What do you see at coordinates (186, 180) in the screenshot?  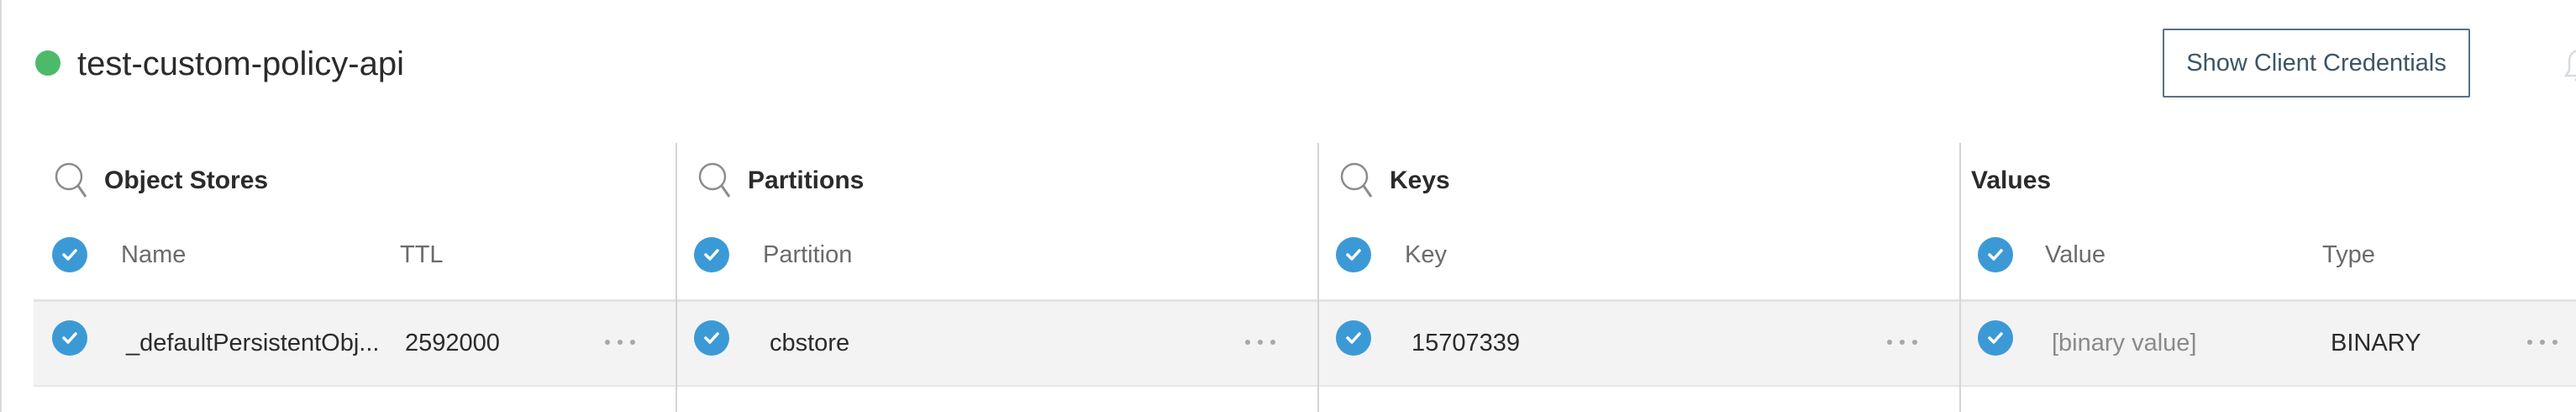 I see `panel-title: Object Stores` at bounding box center [186, 180].